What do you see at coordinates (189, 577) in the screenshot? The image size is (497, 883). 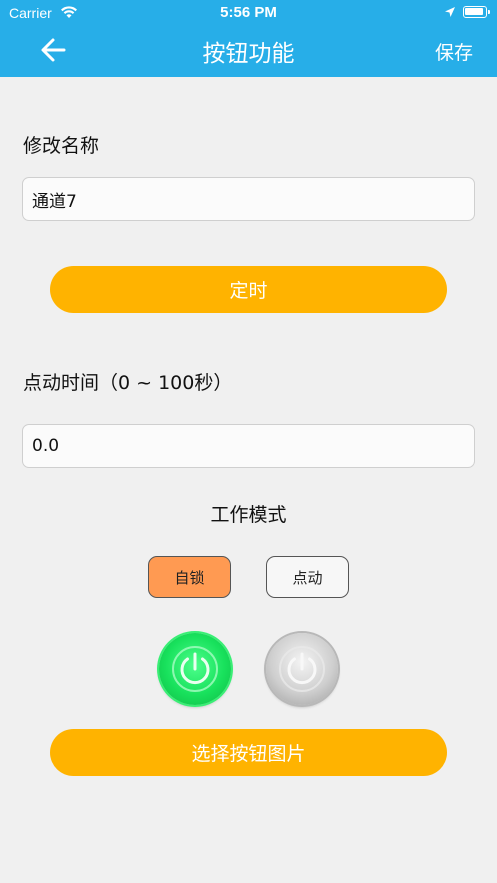 I see `mode-self-lock-button: 自锁` at bounding box center [189, 577].